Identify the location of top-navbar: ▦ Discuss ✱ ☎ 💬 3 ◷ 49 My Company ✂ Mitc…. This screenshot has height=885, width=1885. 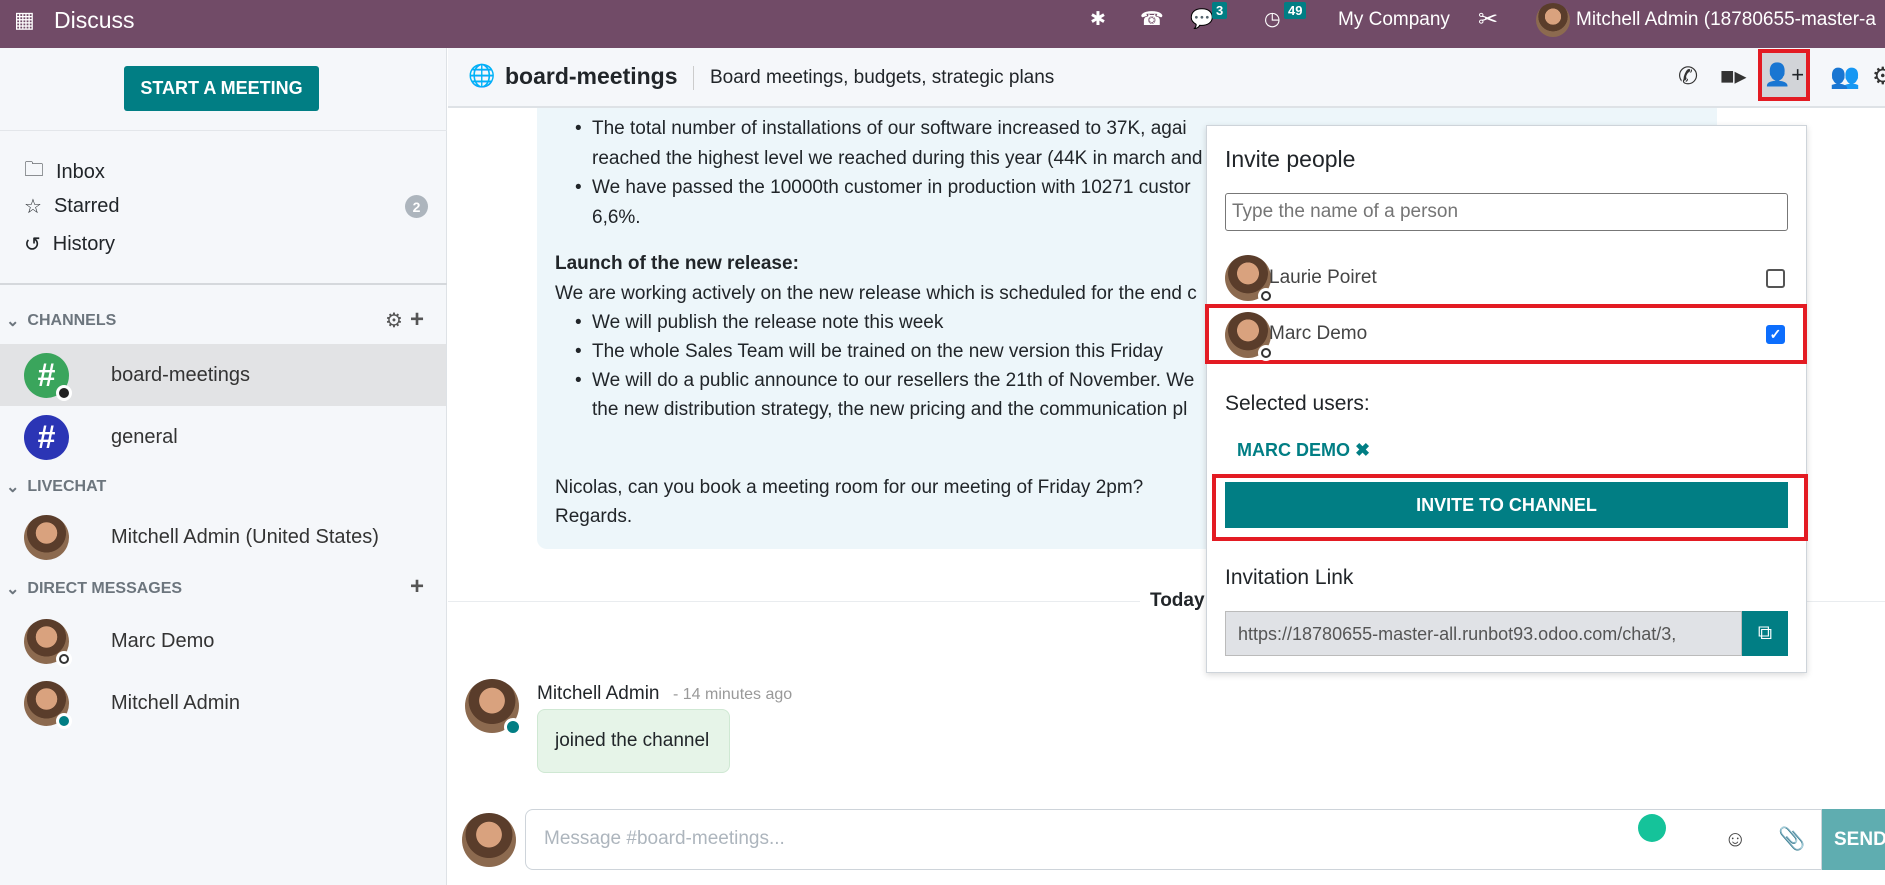
(942, 24).